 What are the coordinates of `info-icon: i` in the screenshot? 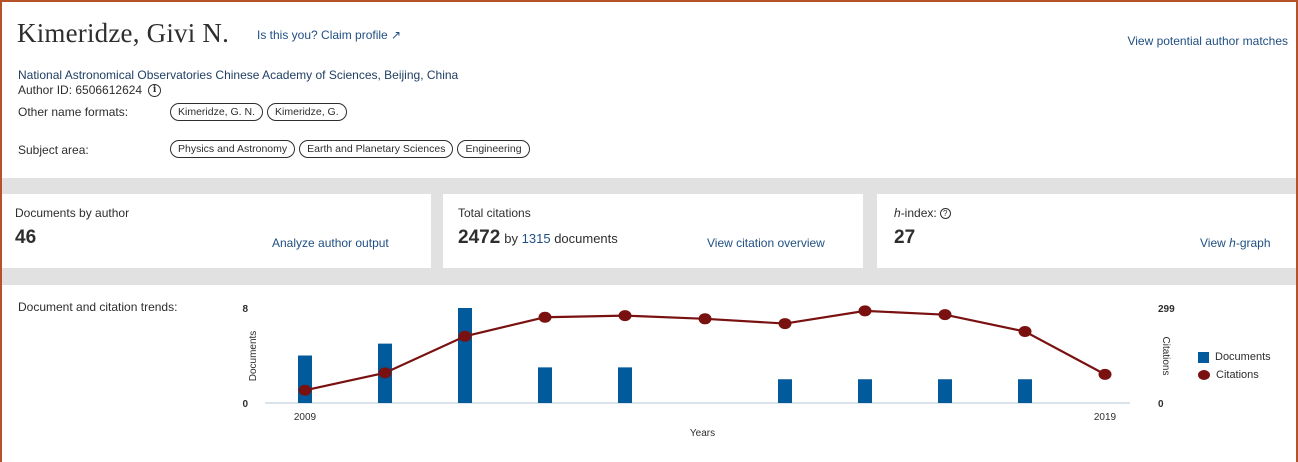 It's located at (155, 90).